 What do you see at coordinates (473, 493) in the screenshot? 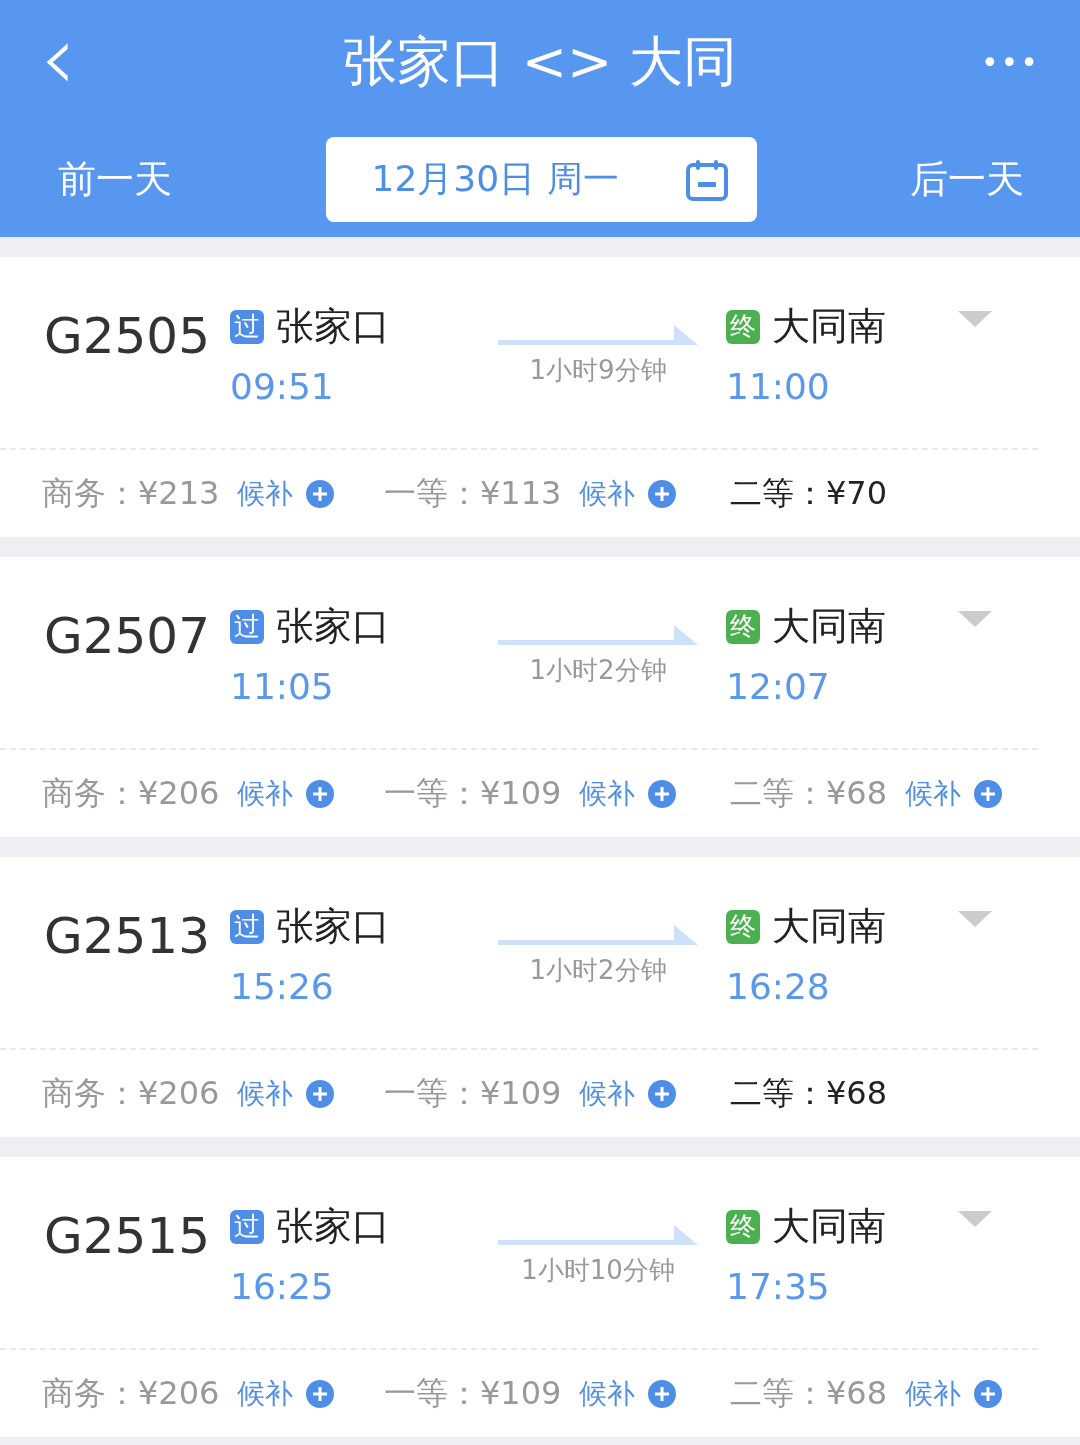
I see `seat-price: 一等：¥113` at bounding box center [473, 493].